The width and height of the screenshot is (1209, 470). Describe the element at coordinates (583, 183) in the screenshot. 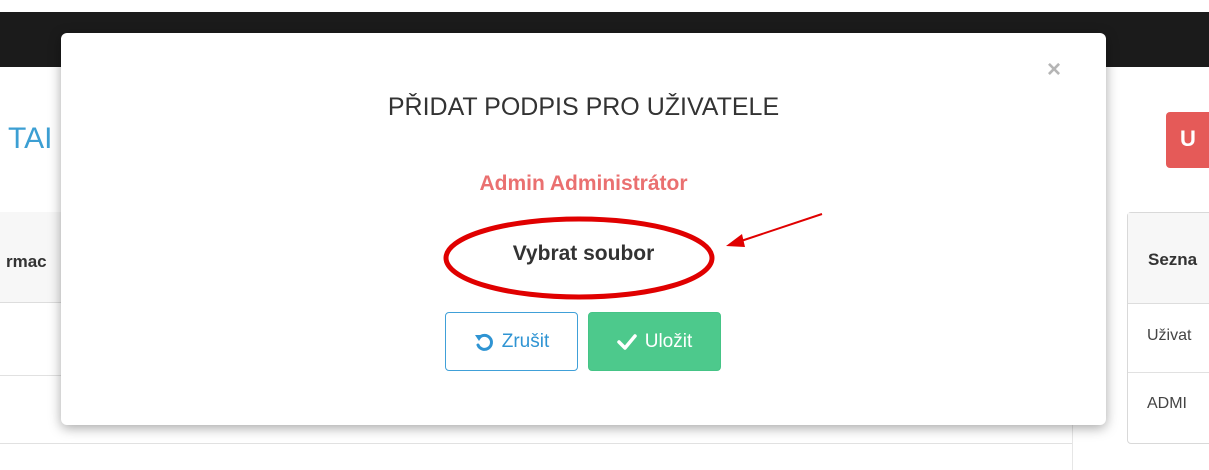

I see `user-name: Admin Administrátor` at that location.